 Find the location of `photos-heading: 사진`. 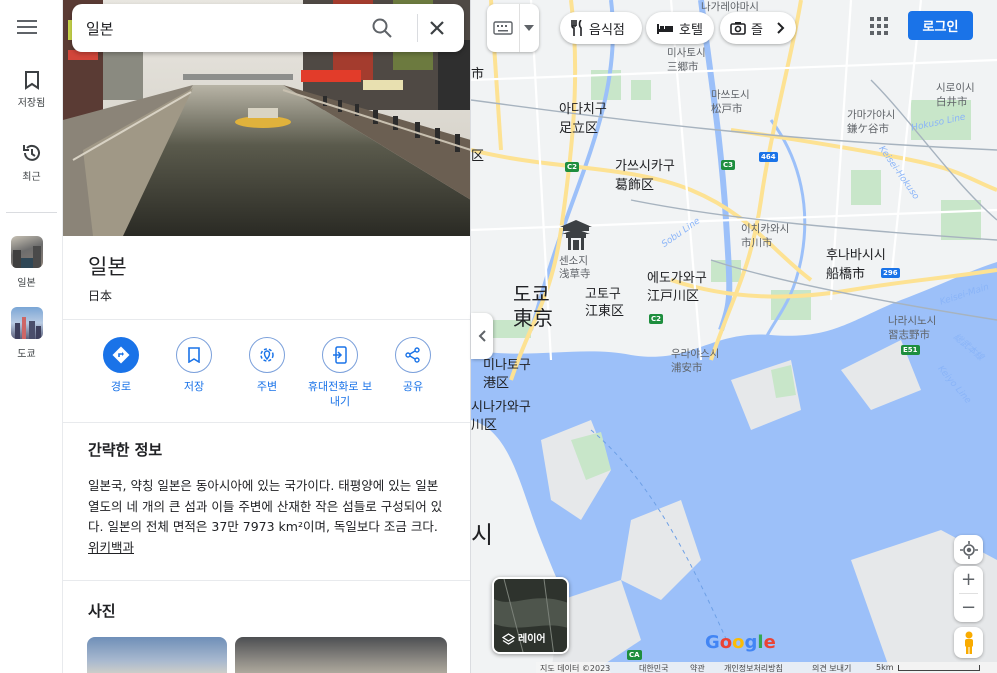

photos-heading: 사진 is located at coordinates (102, 611).